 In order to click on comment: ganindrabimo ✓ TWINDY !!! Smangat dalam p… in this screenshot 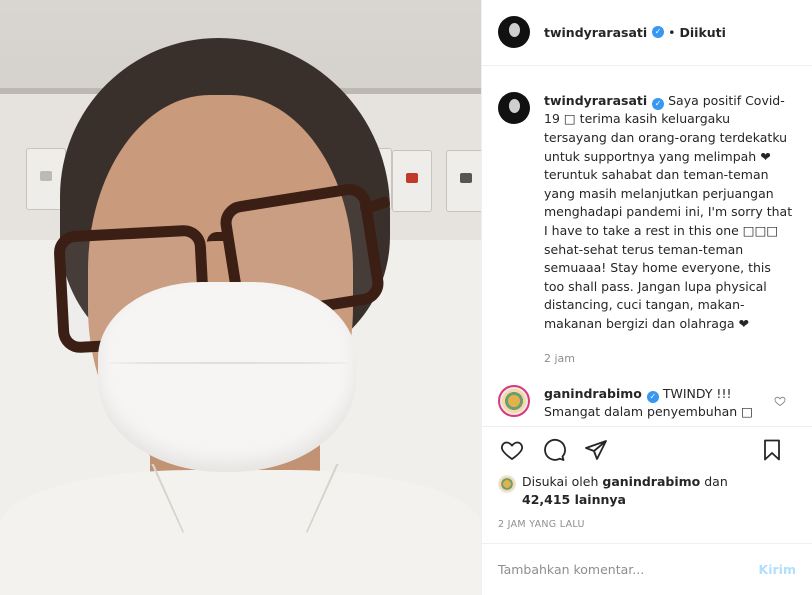, I will do `click(654, 403)`.